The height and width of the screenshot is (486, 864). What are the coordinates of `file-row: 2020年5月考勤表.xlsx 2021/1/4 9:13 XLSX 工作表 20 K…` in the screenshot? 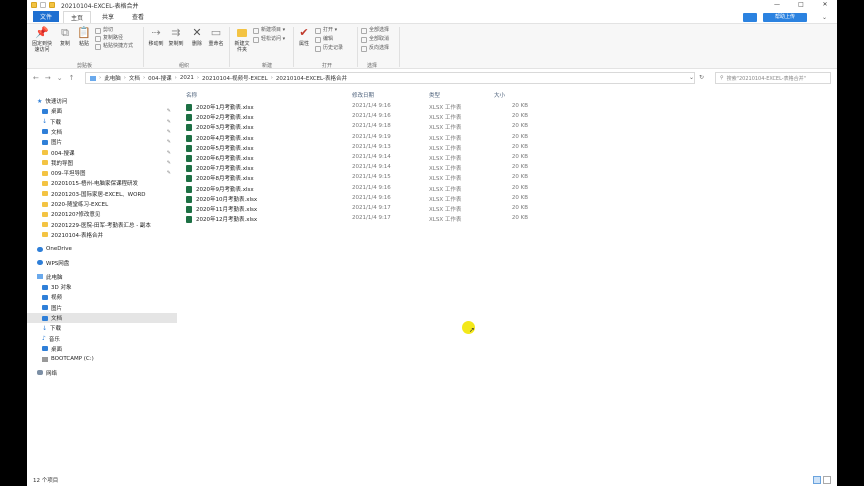 It's located at (372, 148).